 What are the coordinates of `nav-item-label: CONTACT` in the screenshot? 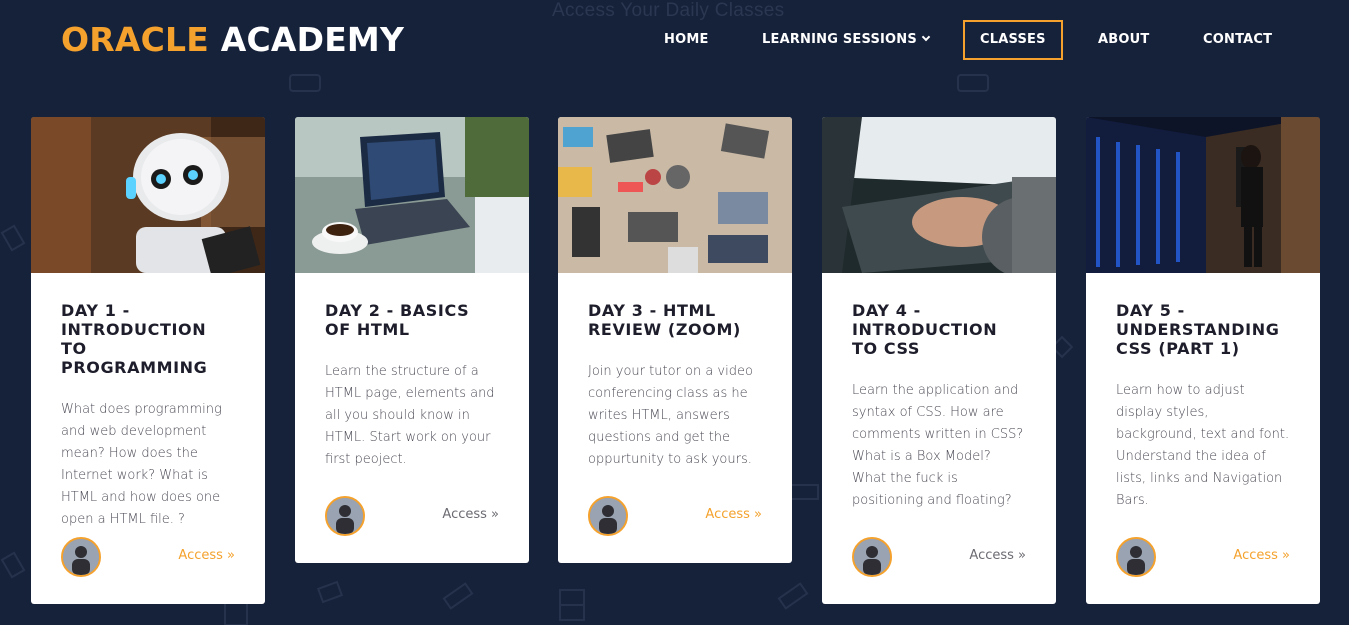 It's located at (1238, 39).